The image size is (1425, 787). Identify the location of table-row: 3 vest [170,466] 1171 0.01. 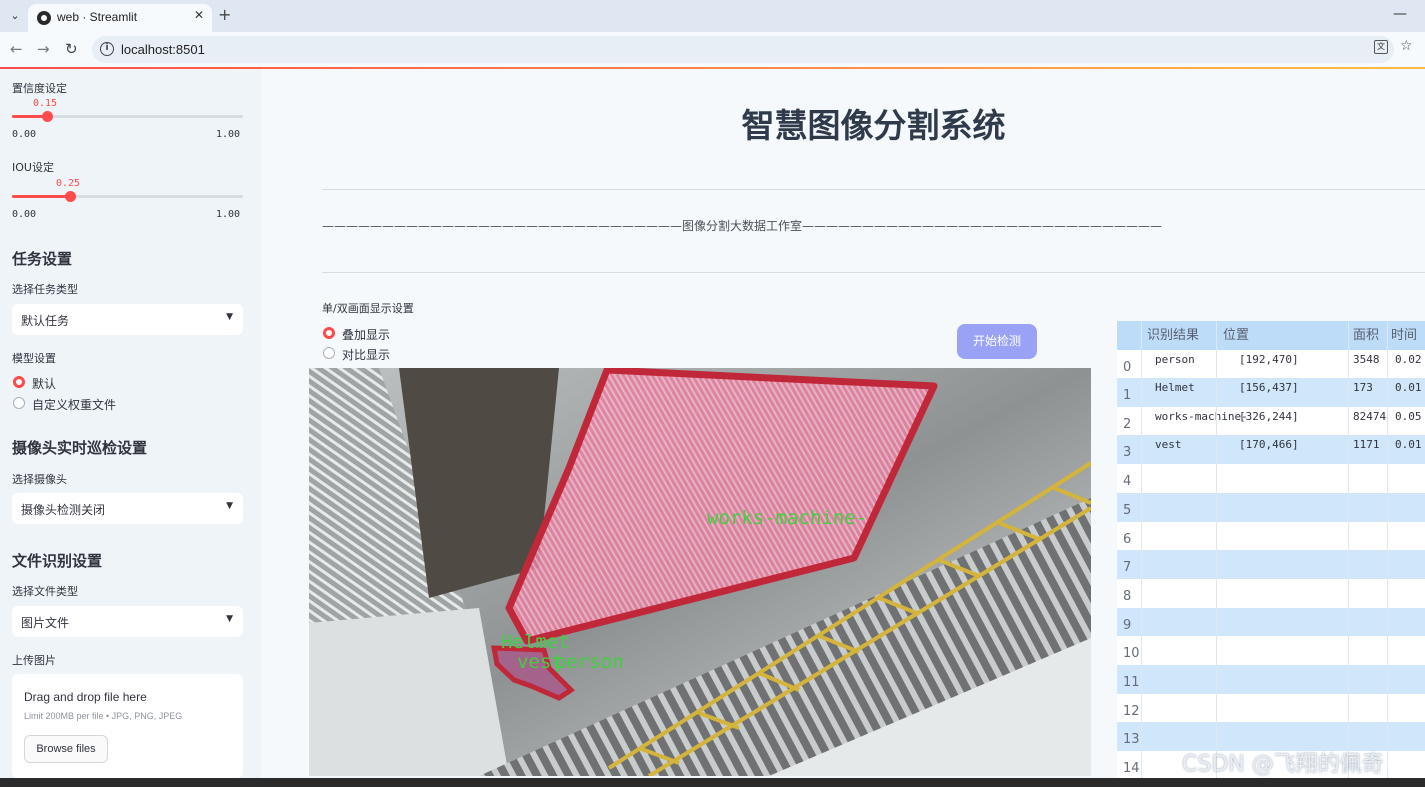
(1271, 449).